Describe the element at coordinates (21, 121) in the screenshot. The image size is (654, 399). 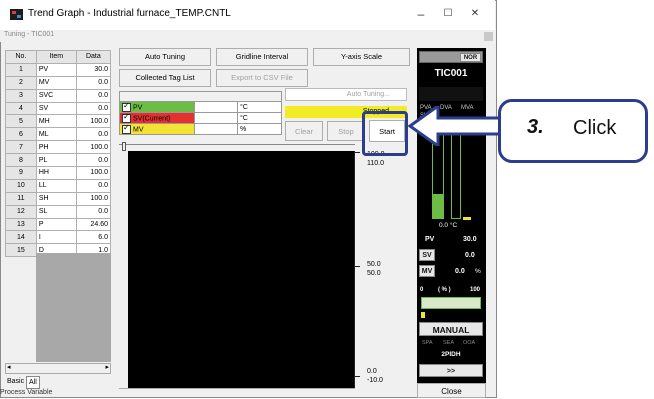
I see `row-number: 5` at that location.